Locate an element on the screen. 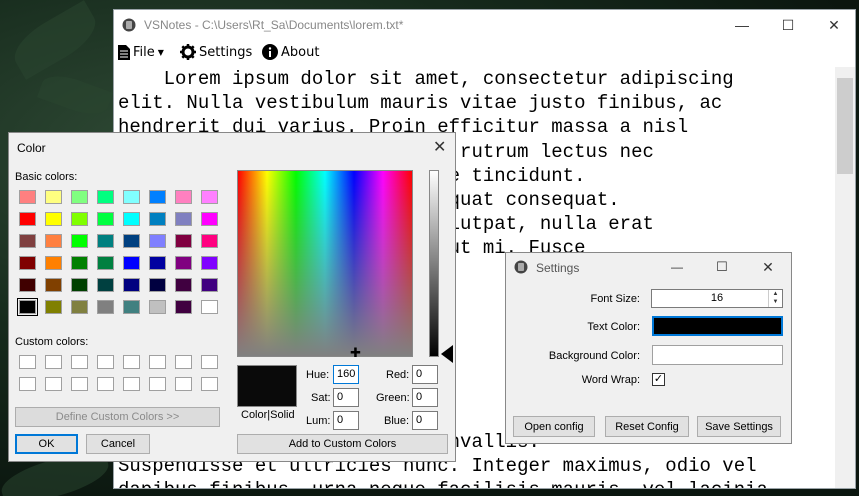 Image resolution: width=859 pixels, height=496 pixels. lum-field: 0 is located at coordinates (346, 420).